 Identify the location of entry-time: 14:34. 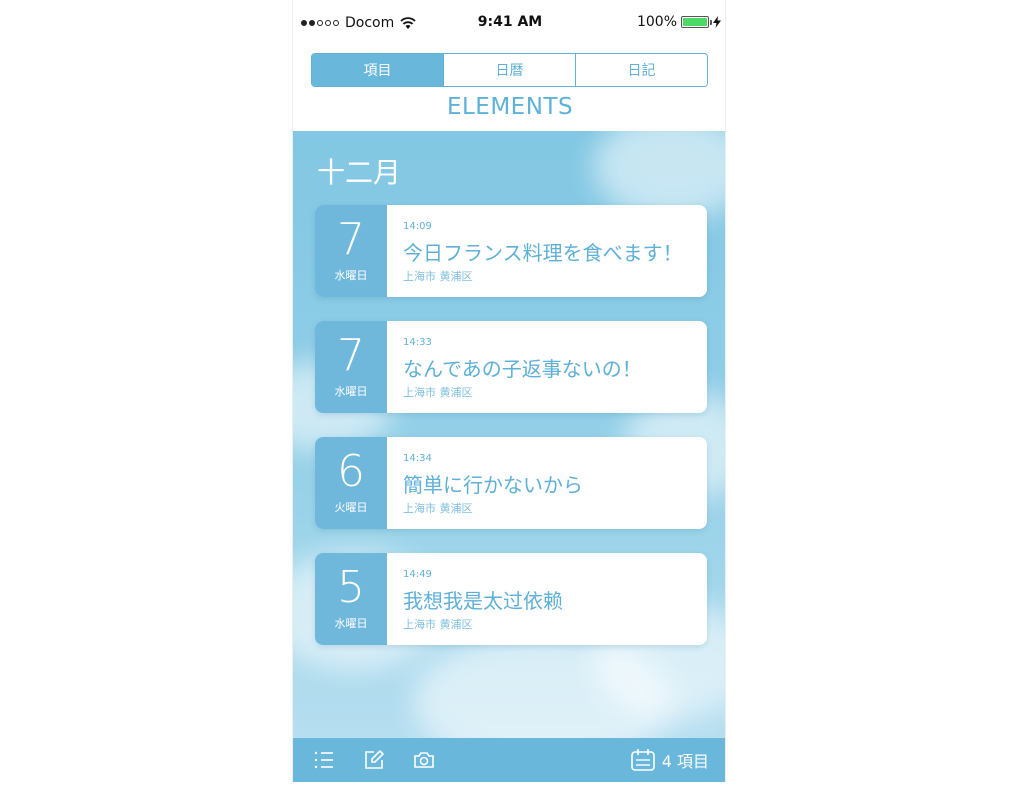
(417, 458).